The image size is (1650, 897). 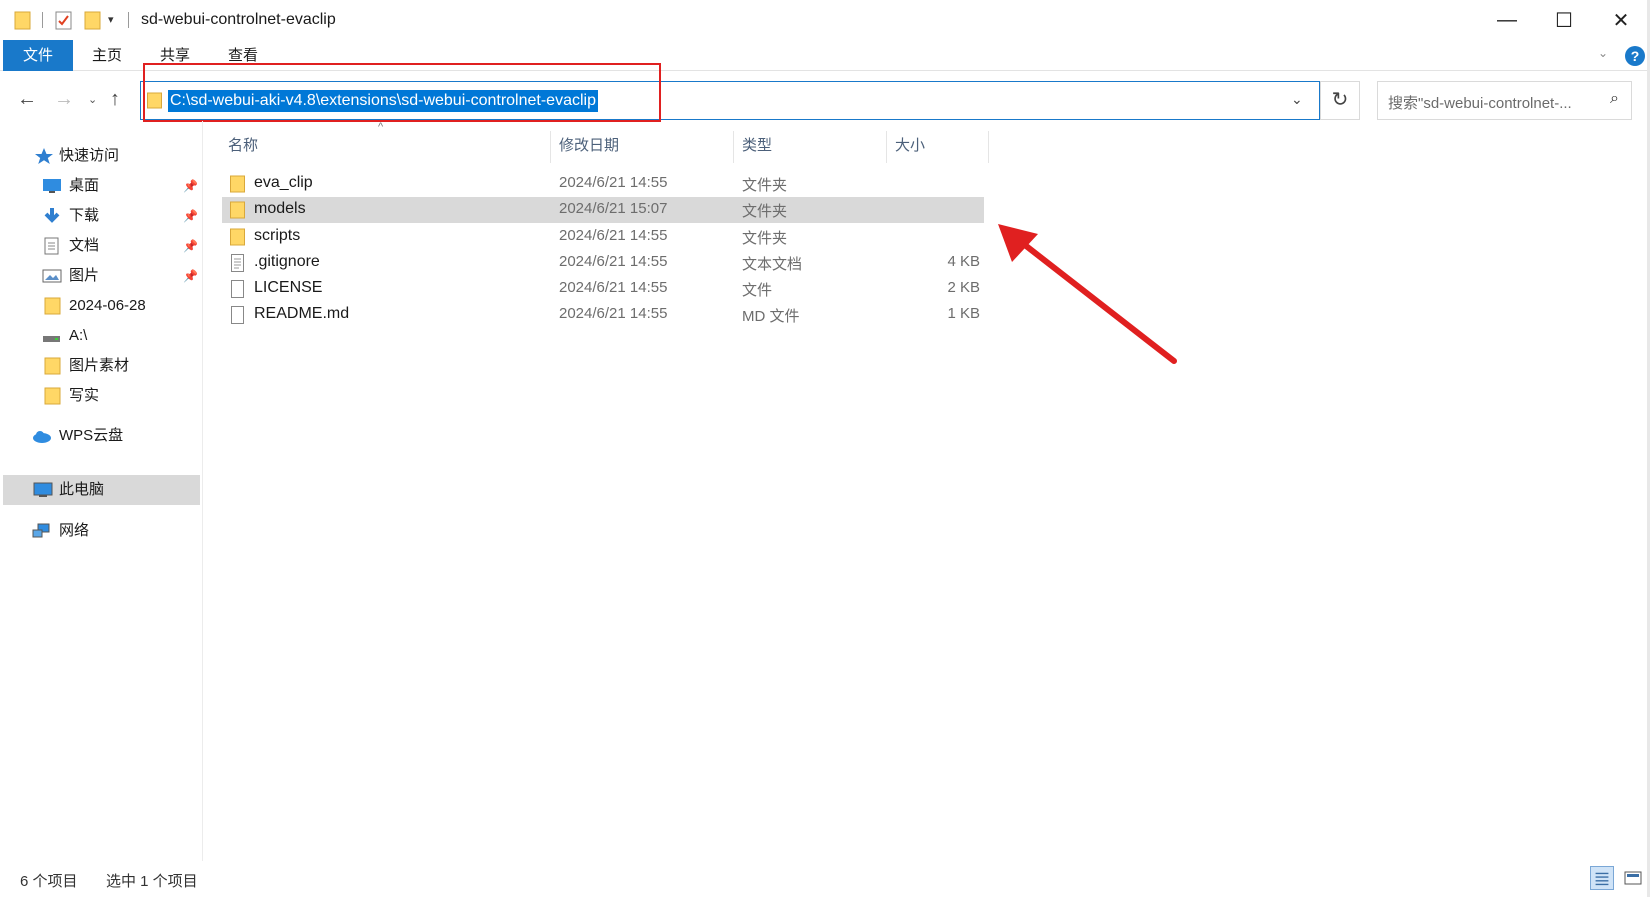 What do you see at coordinates (93, 20) in the screenshot?
I see `new-folder-icon` at bounding box center [93, 20].